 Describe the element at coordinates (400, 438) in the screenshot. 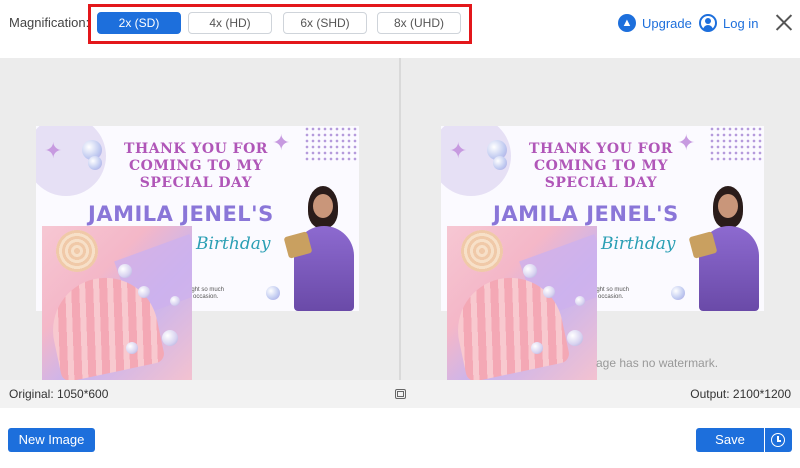

I see `bottom-bar: New Image Save` at that location.